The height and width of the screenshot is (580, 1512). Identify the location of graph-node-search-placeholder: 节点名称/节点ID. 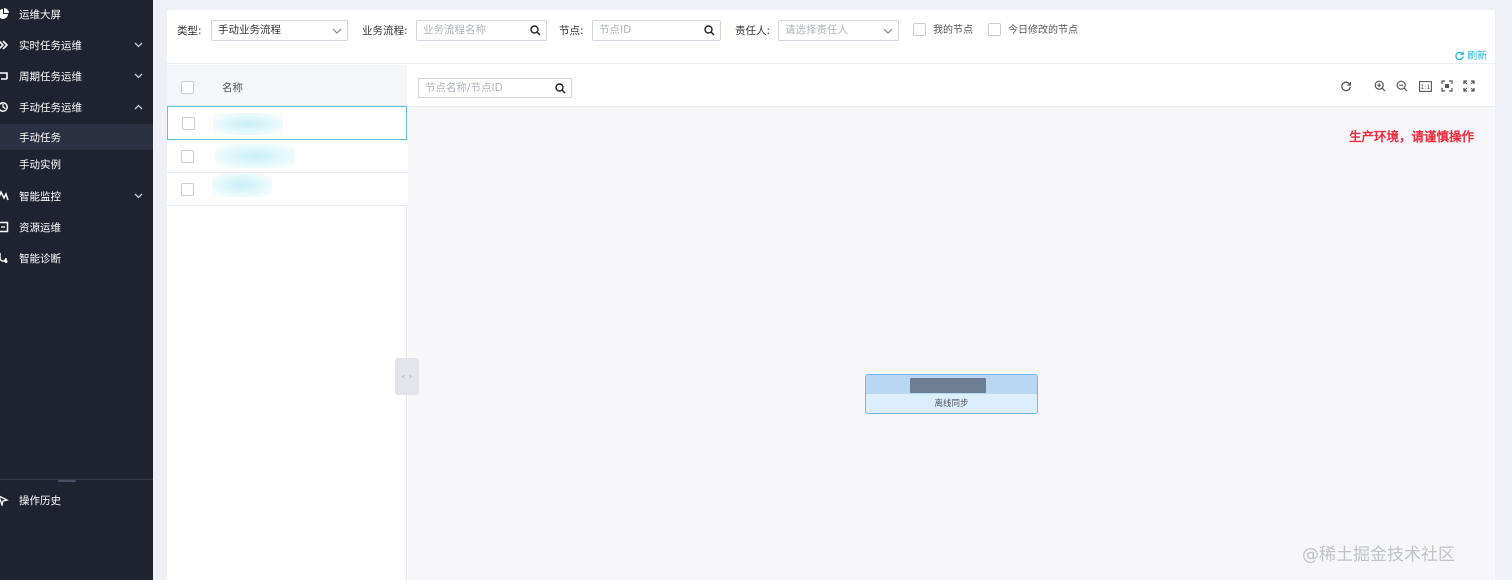
(464, 88).